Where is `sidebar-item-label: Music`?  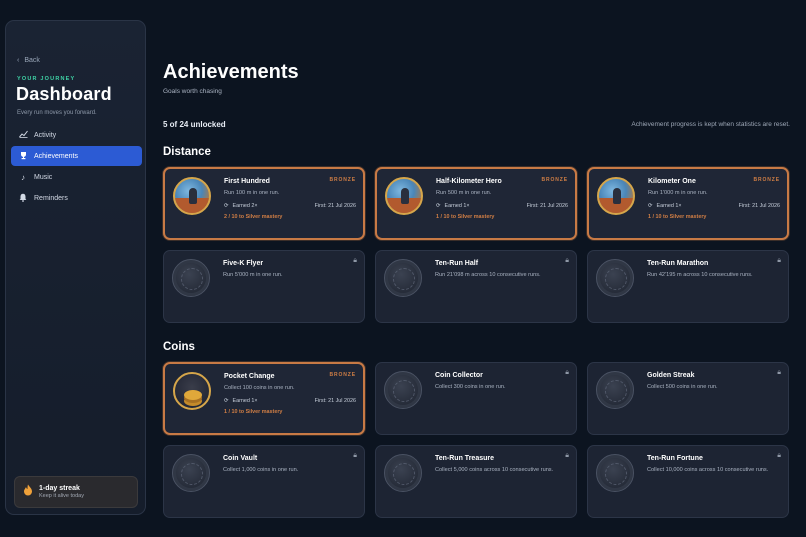 sidebar-item-label: Music is located at coordinates (43, 177).